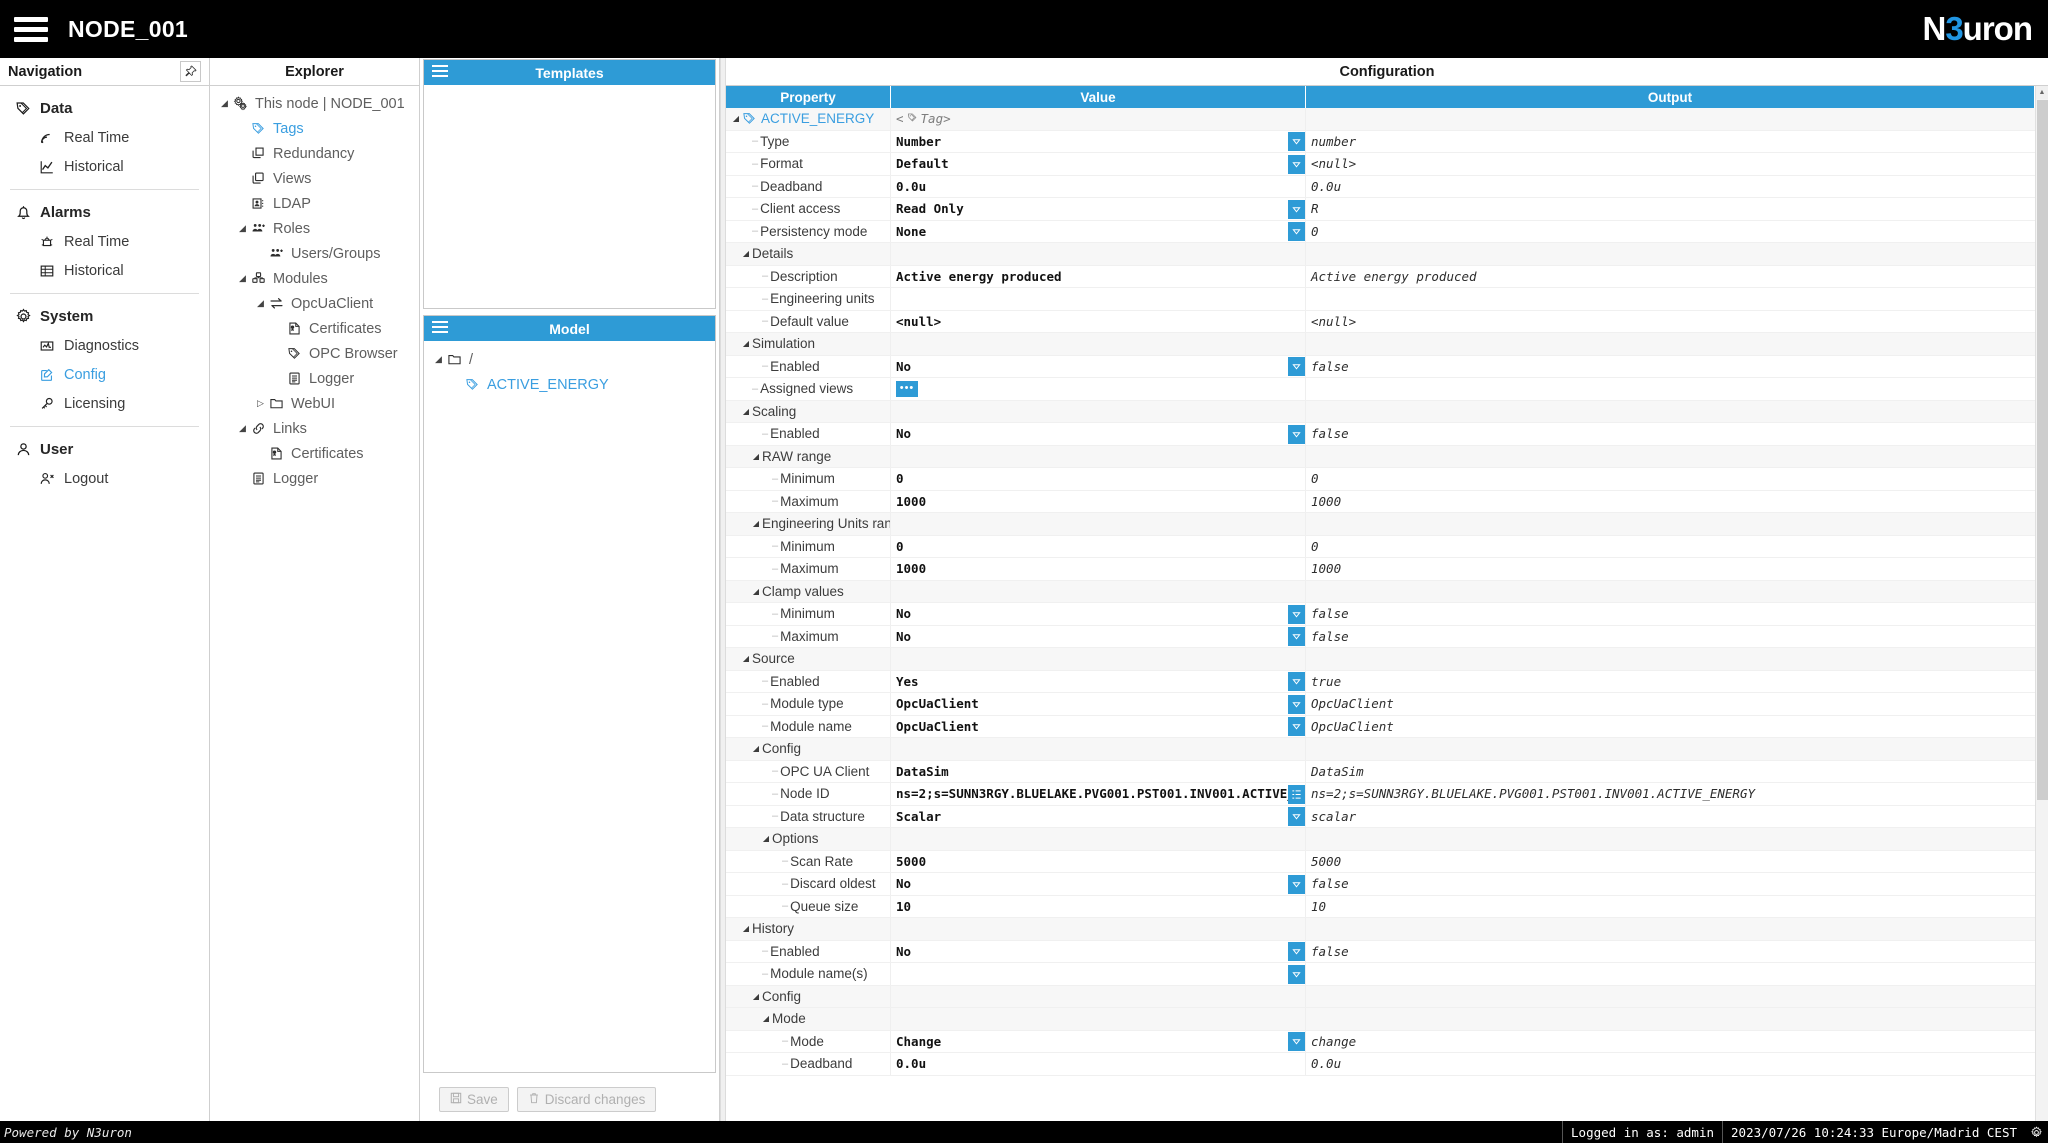  Describe the element at coordinates (314, 178) in the screenshot. I see `explorer-tree-item: ▷Views` at that location.